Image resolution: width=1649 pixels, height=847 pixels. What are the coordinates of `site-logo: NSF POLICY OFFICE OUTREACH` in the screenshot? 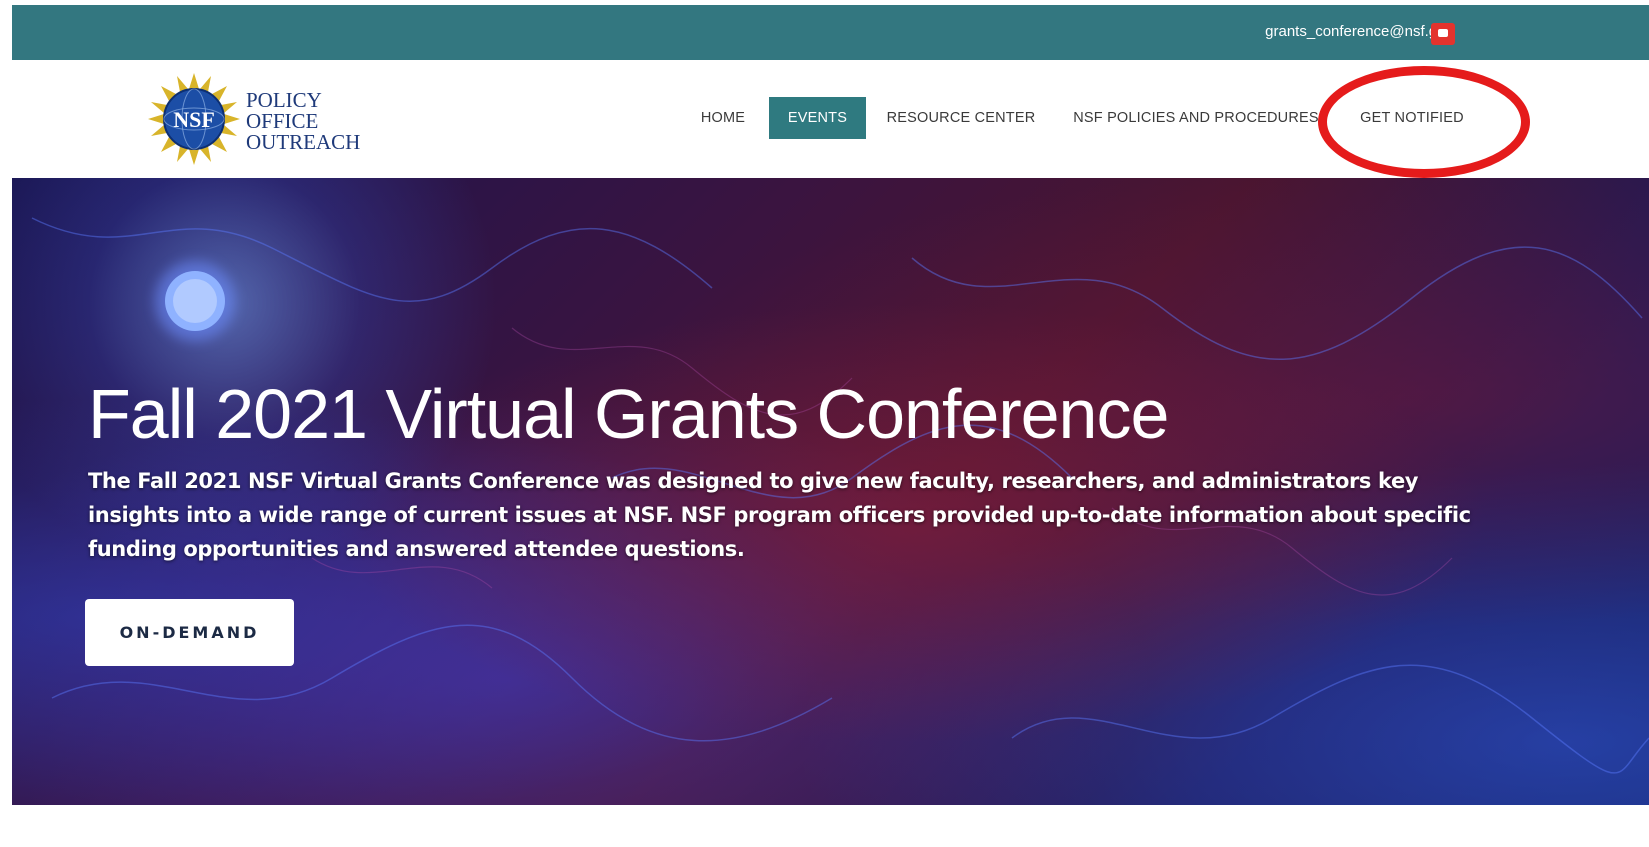 It's located at (266, 119).